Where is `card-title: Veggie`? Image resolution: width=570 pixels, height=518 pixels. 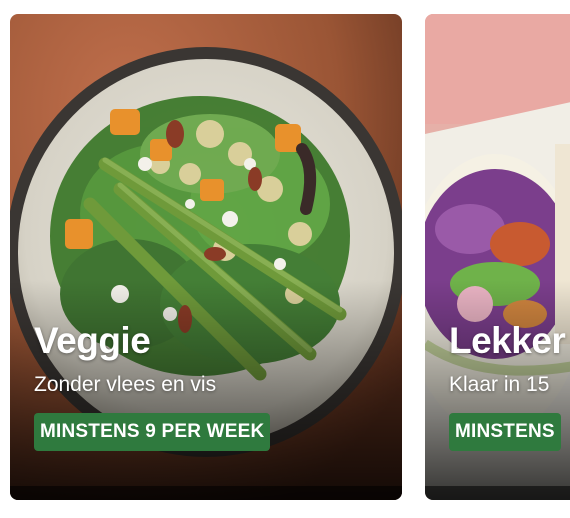 card-title: Veggie is located at coordinates (92, 340).